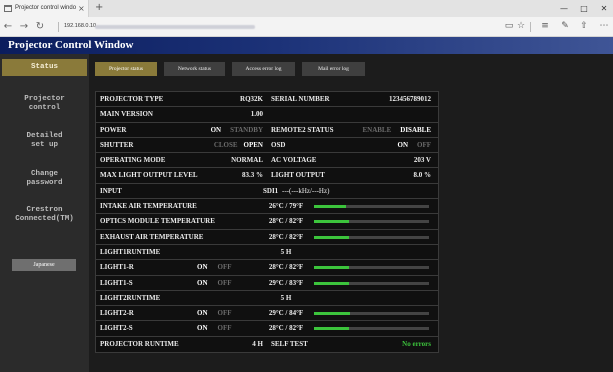 The width and height of the screenshot is (613, 372). I want to click on tab-projector-status: Projector status, so click(126, 69).